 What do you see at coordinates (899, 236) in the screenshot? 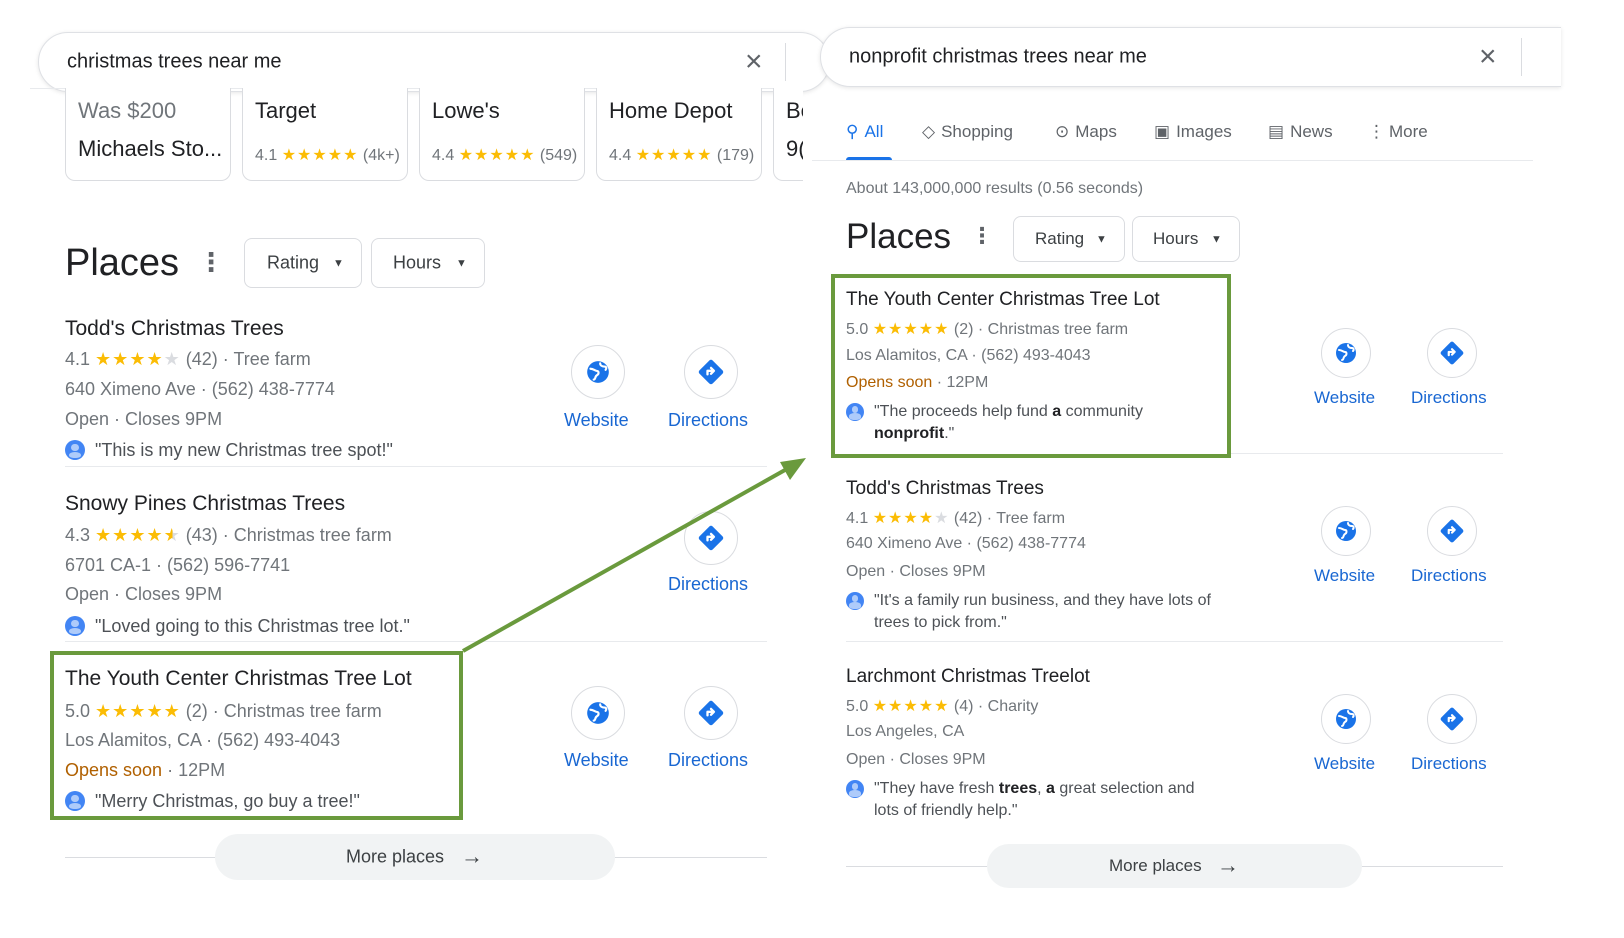
I see `places-title: Places` at bounding box center [899, 236].